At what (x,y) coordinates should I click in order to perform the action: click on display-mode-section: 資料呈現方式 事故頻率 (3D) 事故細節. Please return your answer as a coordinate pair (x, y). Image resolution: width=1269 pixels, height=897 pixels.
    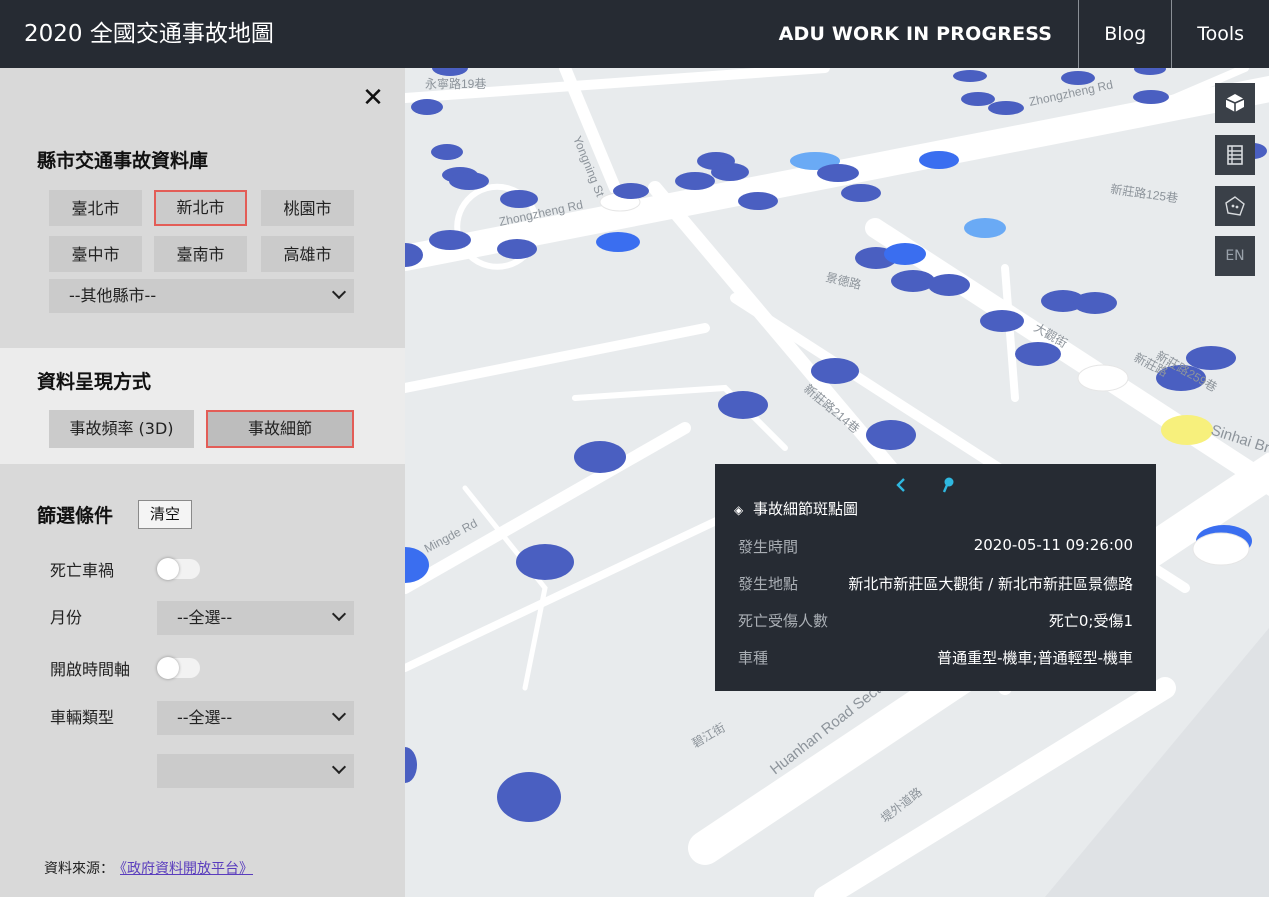
    Looking at the image, I should click on (202, 406).